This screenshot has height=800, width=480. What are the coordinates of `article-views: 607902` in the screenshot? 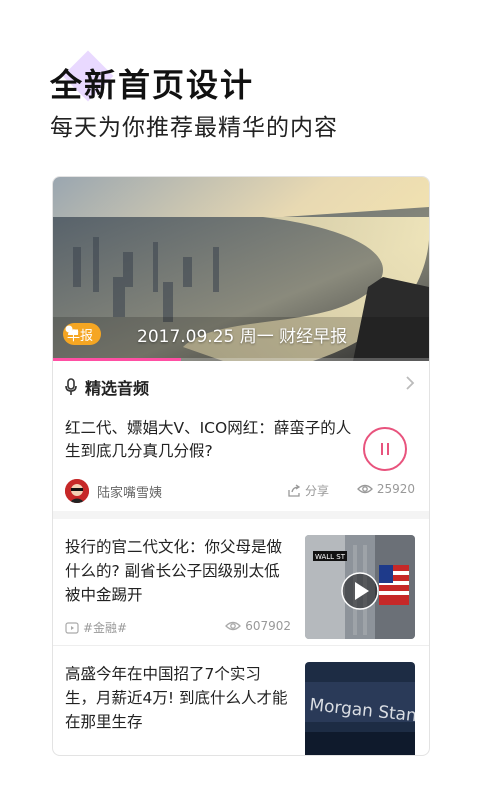 It's located at (258, 626).